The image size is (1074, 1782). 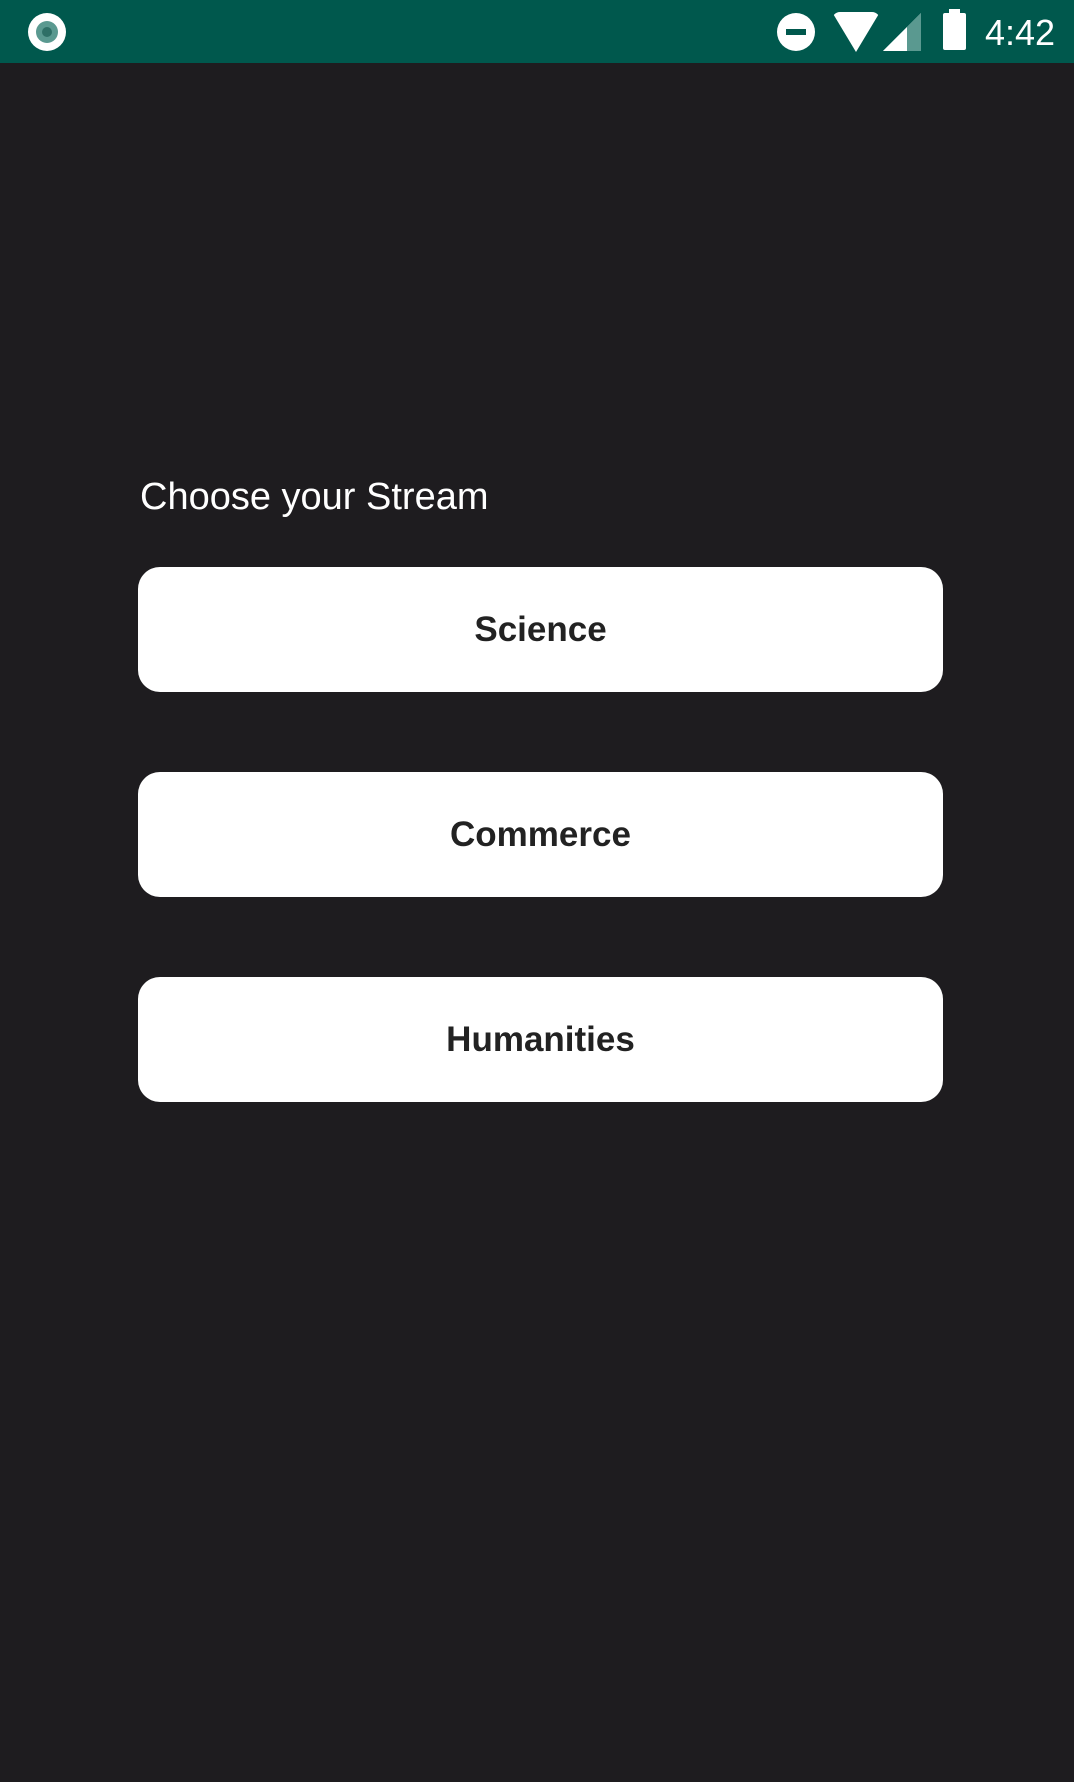 I want to click on page-title: Choose your Stream, so click(x=314, y=497).